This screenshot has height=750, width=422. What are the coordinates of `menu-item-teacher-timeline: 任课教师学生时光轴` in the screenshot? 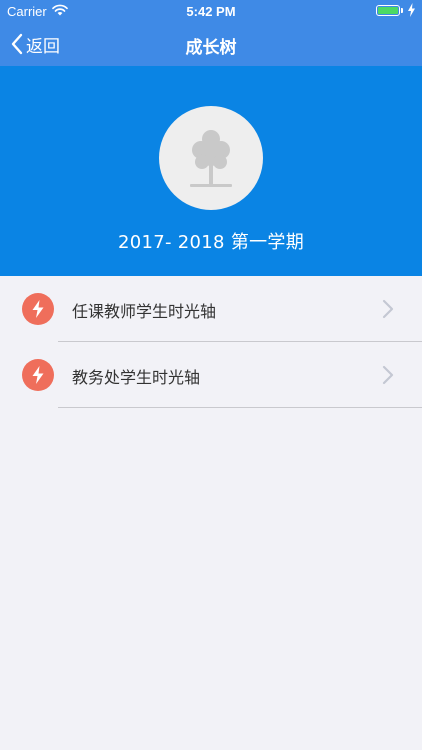 It's located at (211, 309).